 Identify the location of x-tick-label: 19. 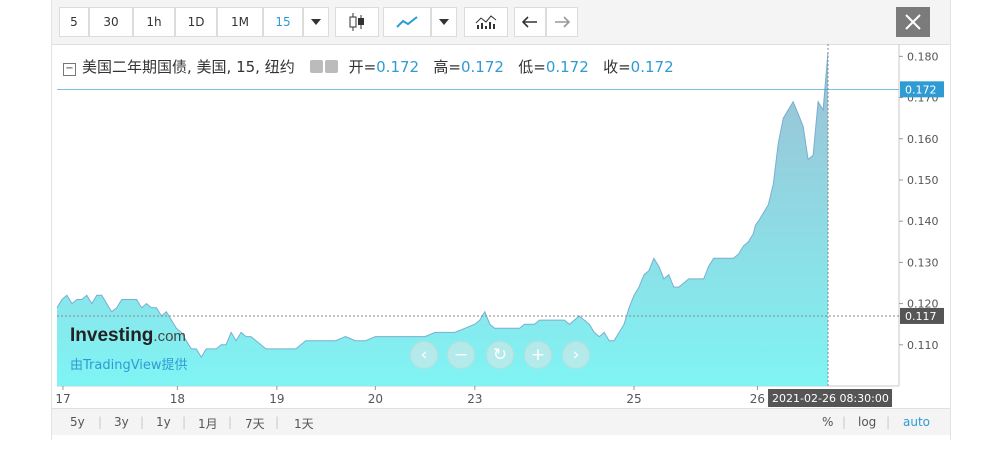
(276, 399).